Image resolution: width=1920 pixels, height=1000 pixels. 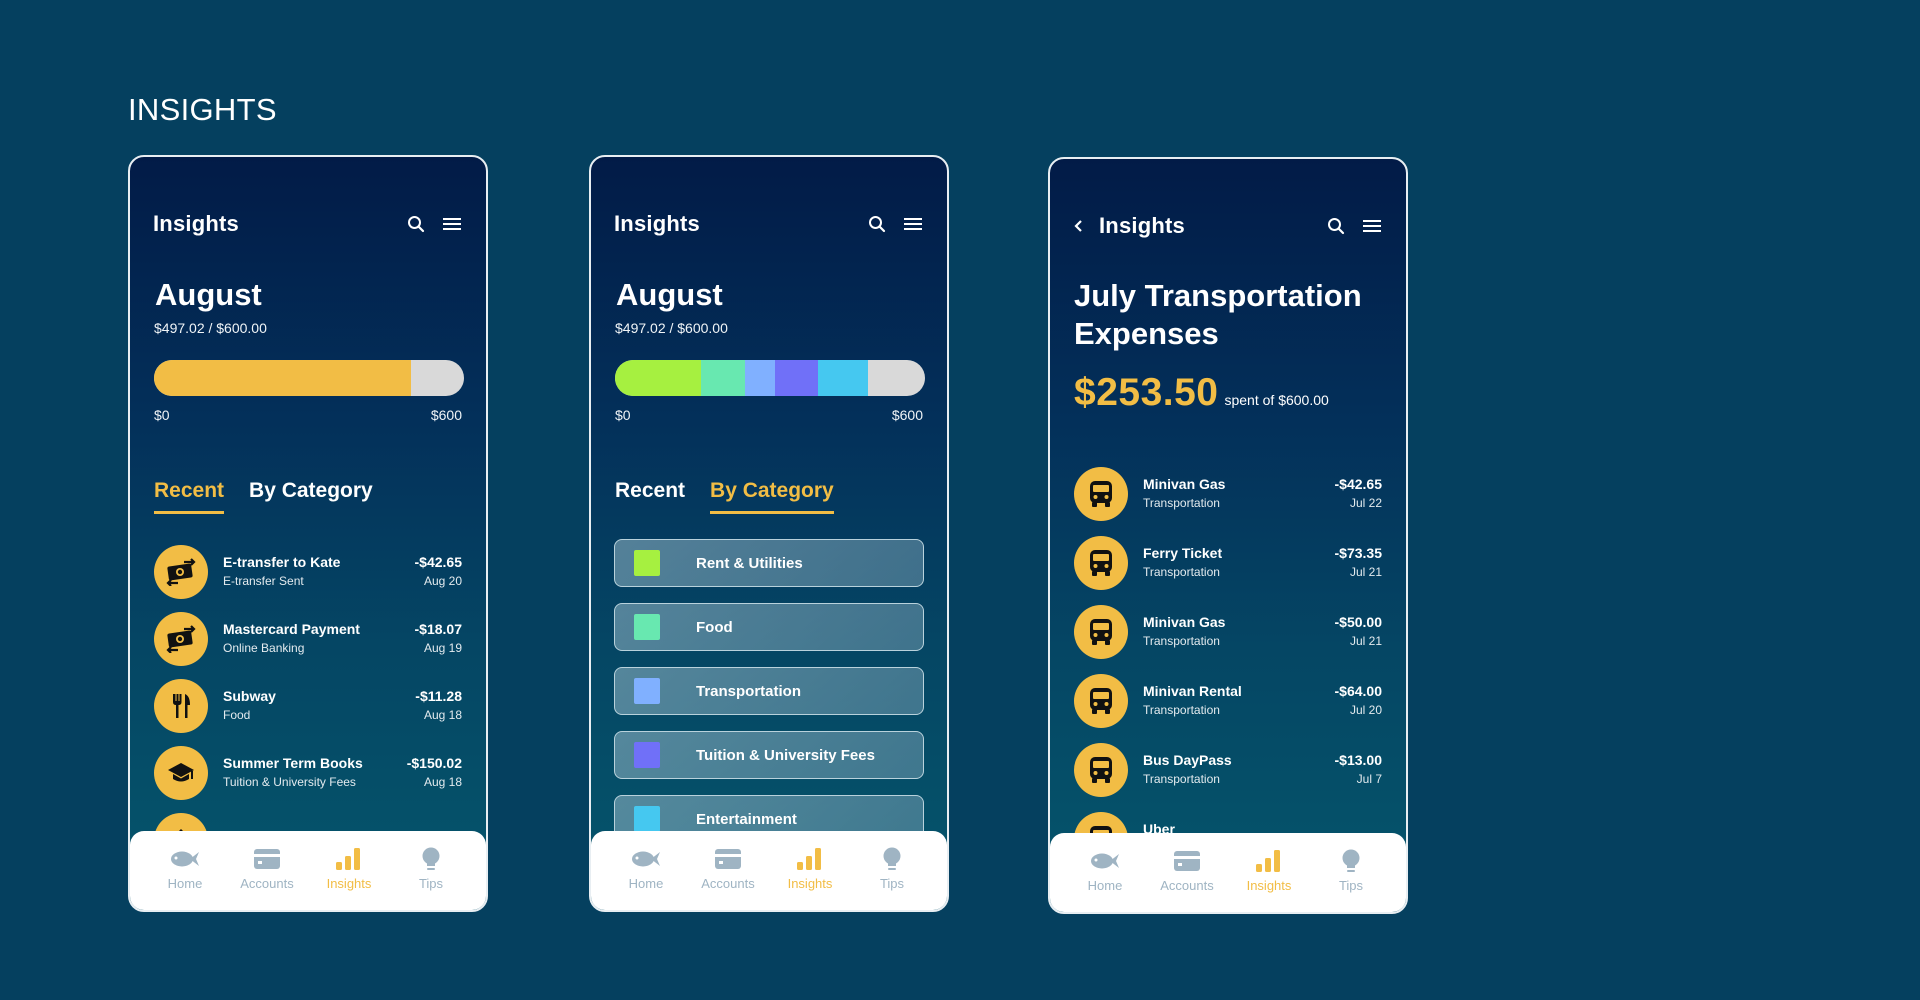 What do you see at coordinates (1358, 690) in the screenshot?
I see `transaction-amount: -$64.00` at bounding box center [1358, 690].